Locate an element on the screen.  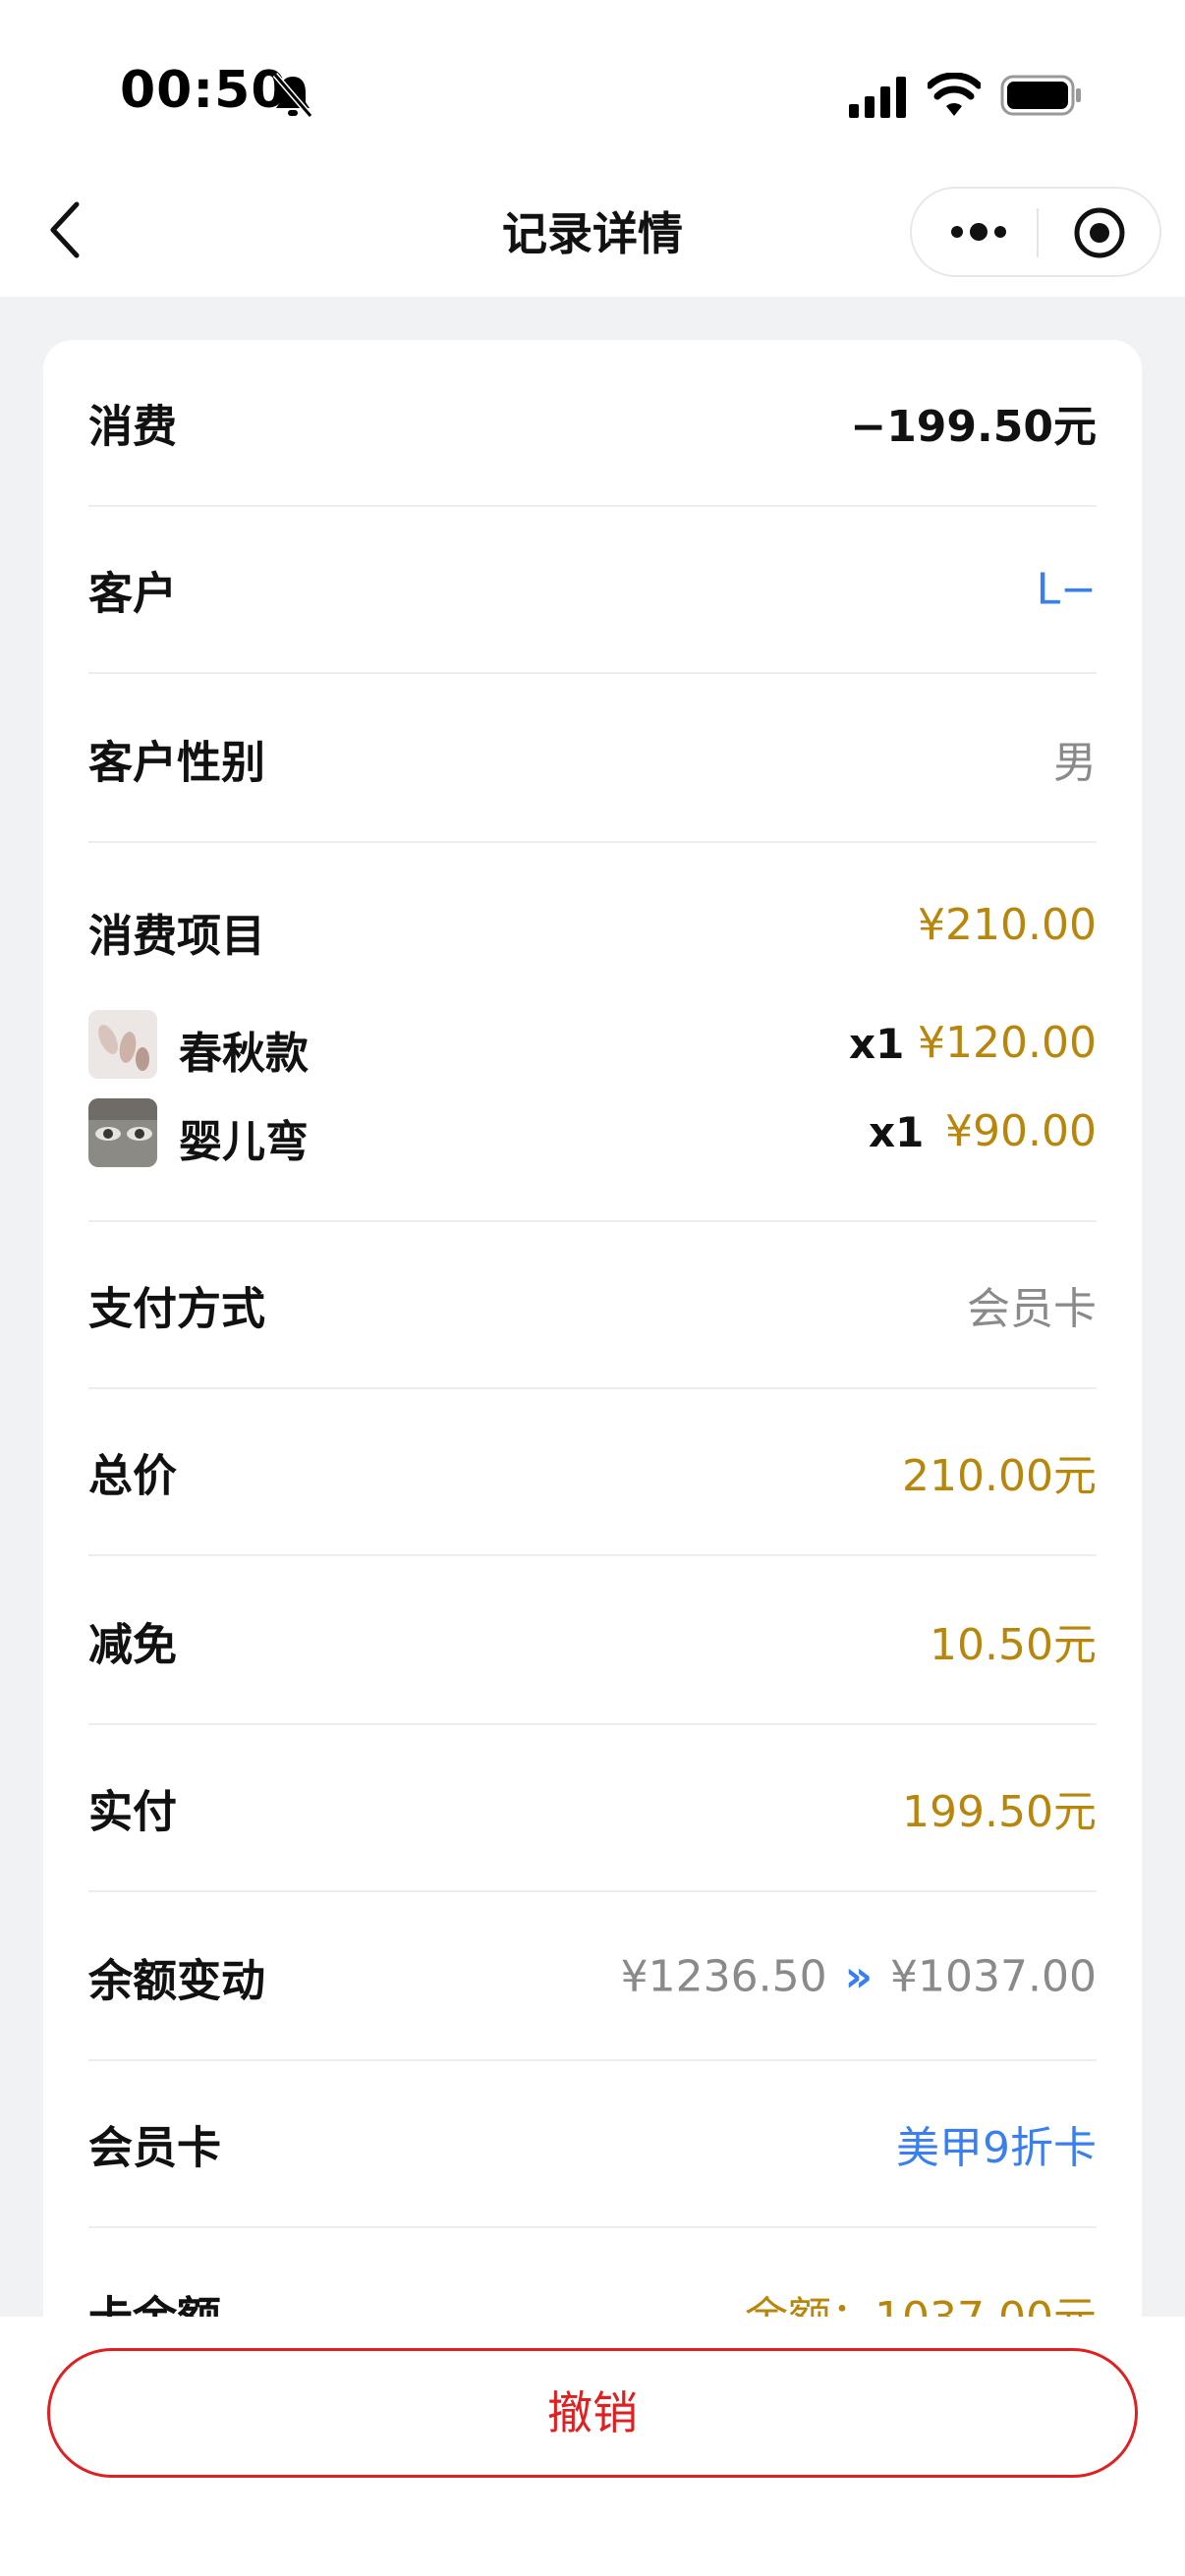
consumption-value: −199.50元 is located at coordinates (974, 427).